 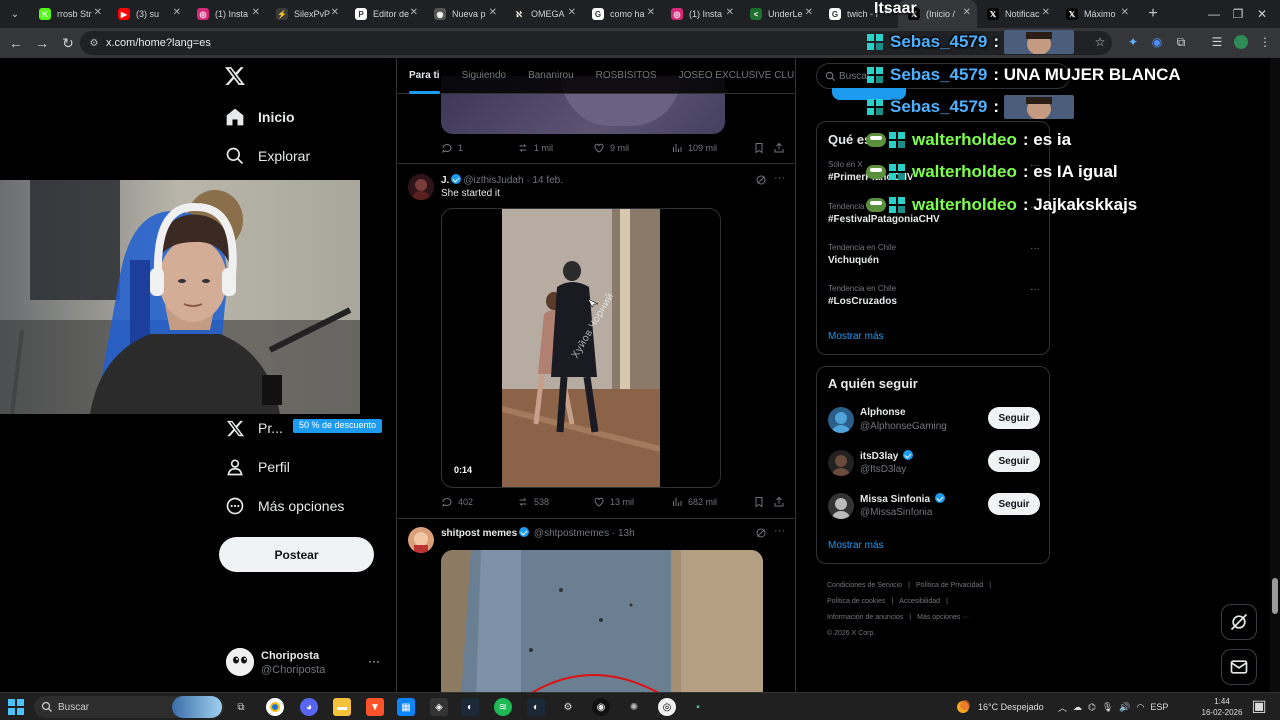 I want to click on like-button: 13 mil, so click(x=613, y=502).